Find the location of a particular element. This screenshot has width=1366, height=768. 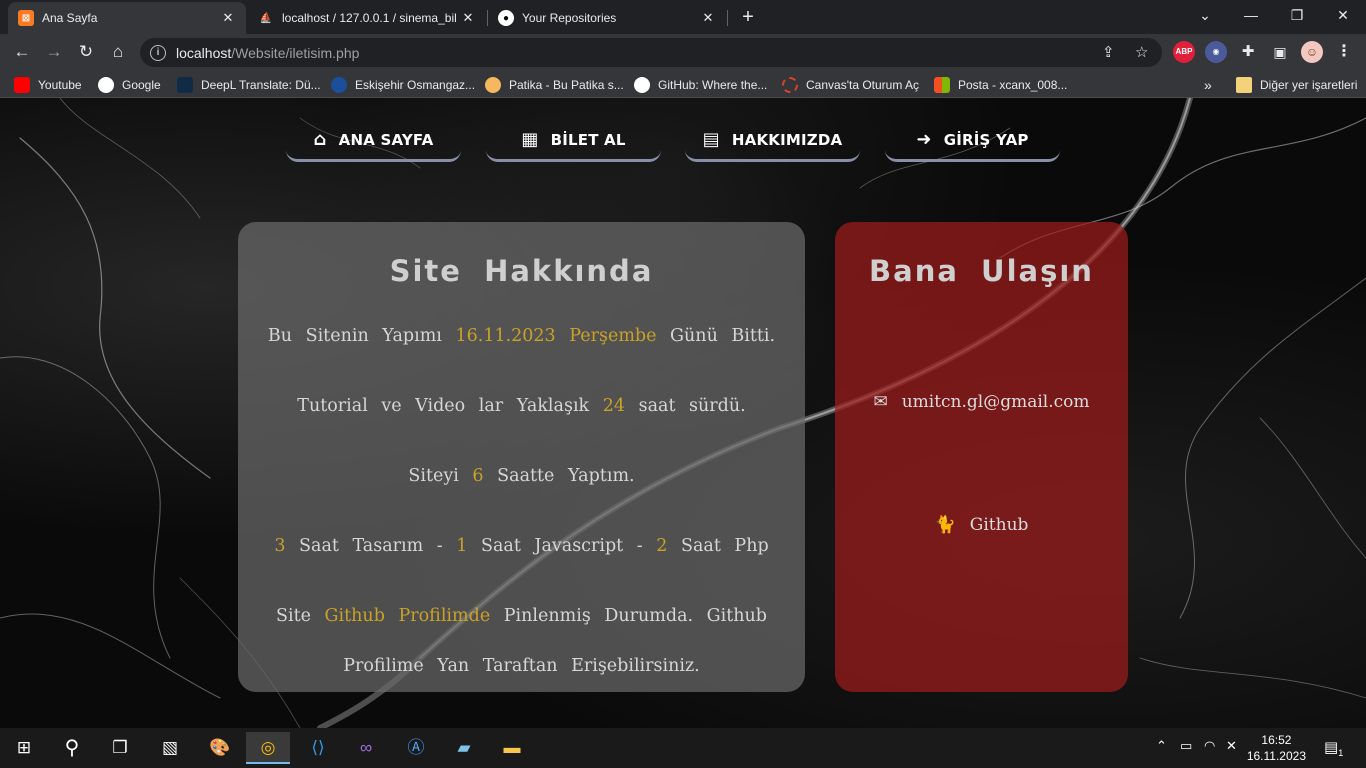

google-icon is located at coordinates (106, 85).